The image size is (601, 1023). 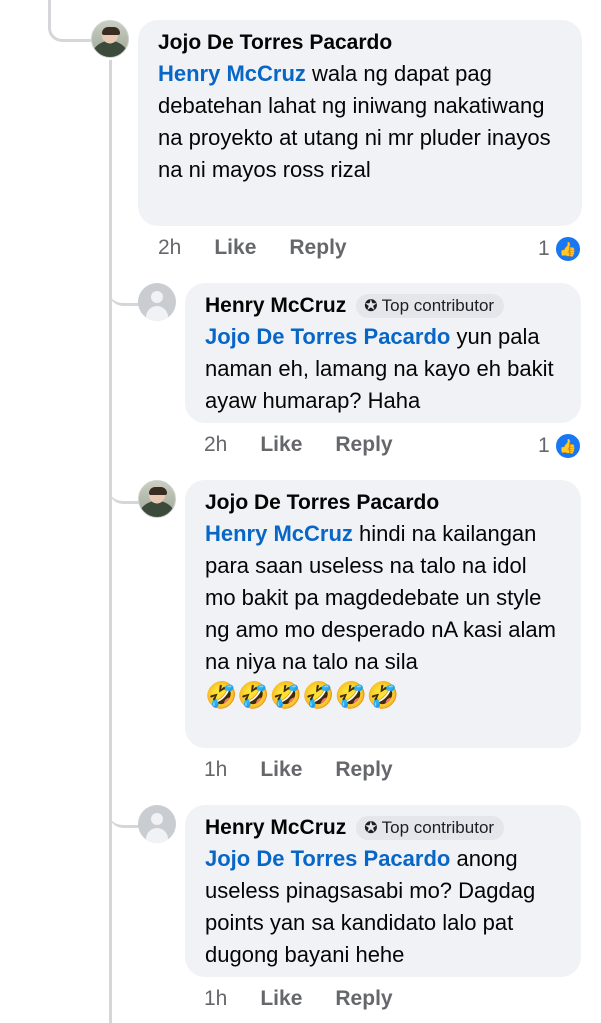 What do you see at coordinates (70, 21) in the screenshot?
I see `thread-connector-top` at bounding box center [70, 21].